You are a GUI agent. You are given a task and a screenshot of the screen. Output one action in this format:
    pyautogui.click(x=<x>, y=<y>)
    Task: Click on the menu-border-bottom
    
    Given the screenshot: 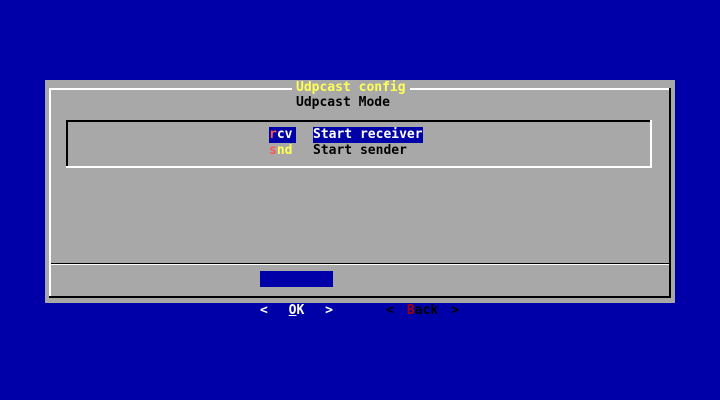 What is the action you would take?
    pyautogui.click(x=359, y=167)
    